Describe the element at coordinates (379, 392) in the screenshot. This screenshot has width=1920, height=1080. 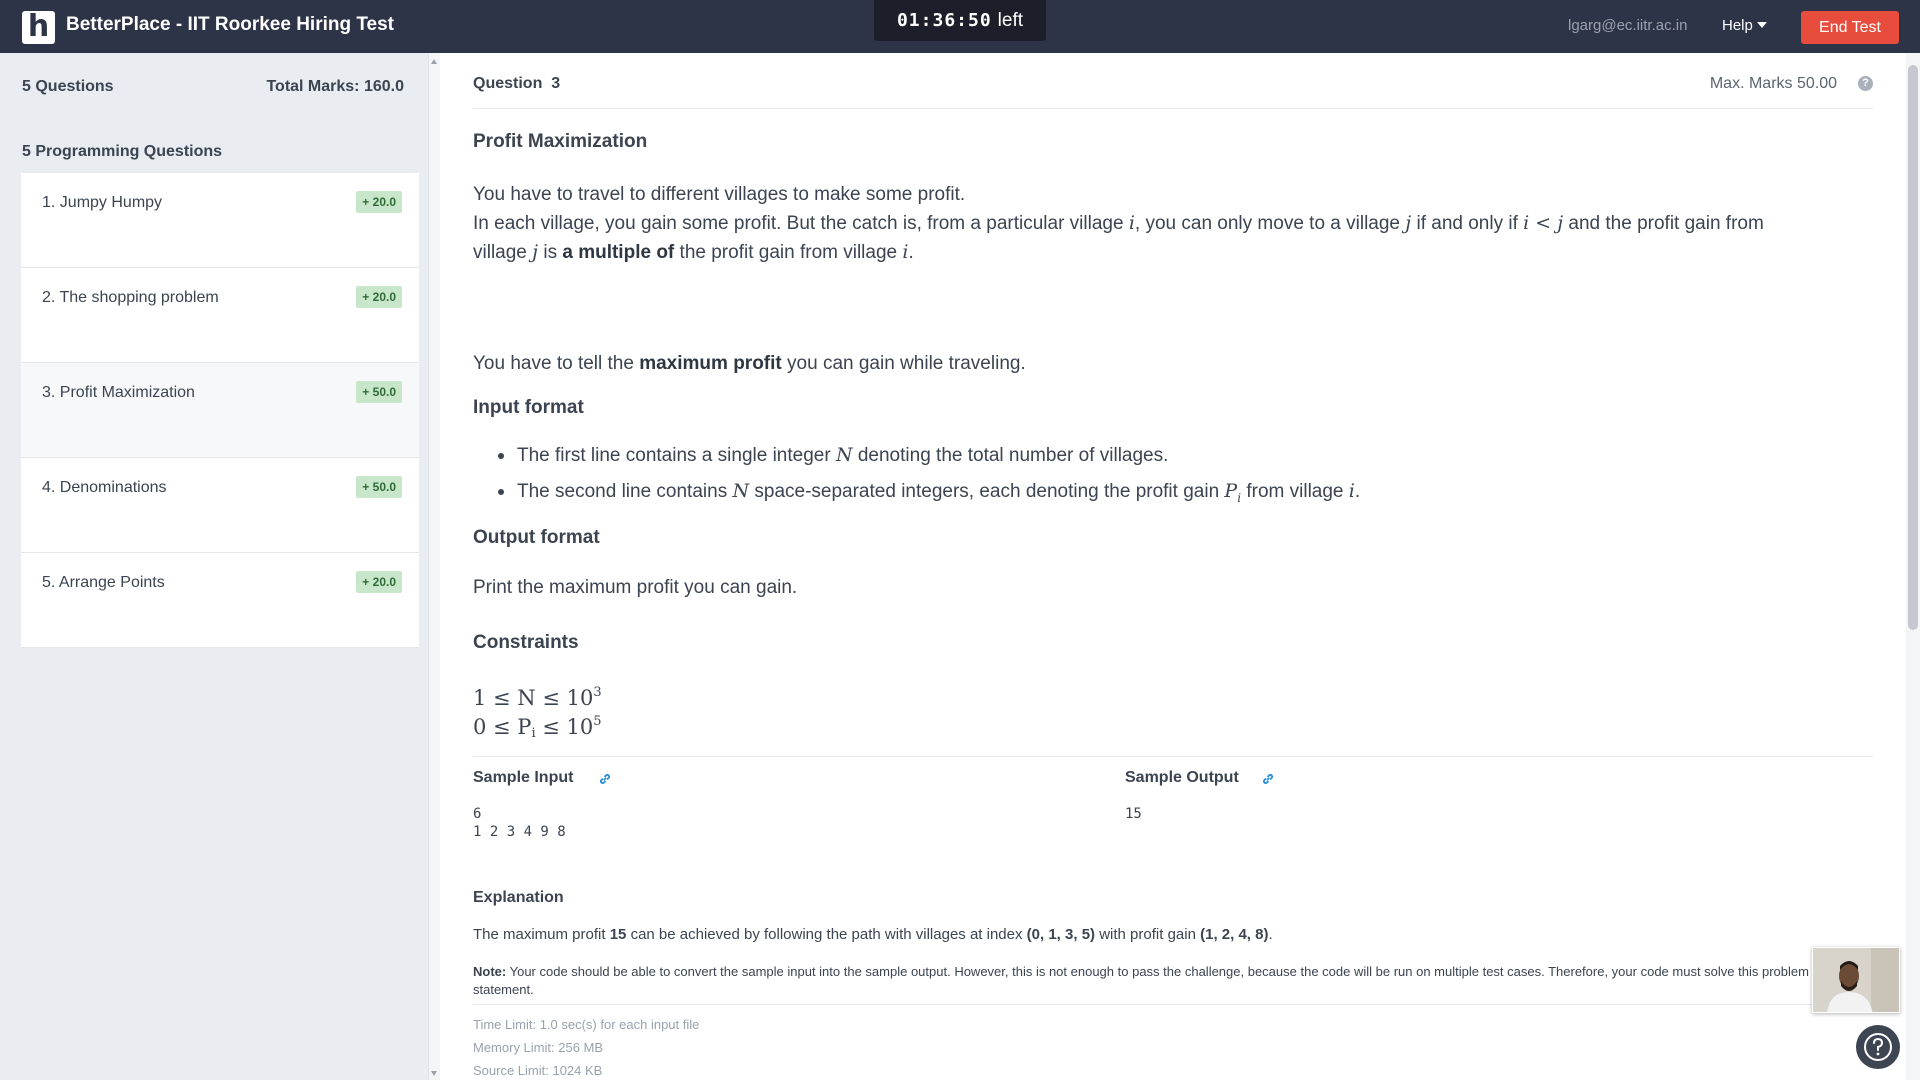
I see `marks-badge: + 50.0` at that location.